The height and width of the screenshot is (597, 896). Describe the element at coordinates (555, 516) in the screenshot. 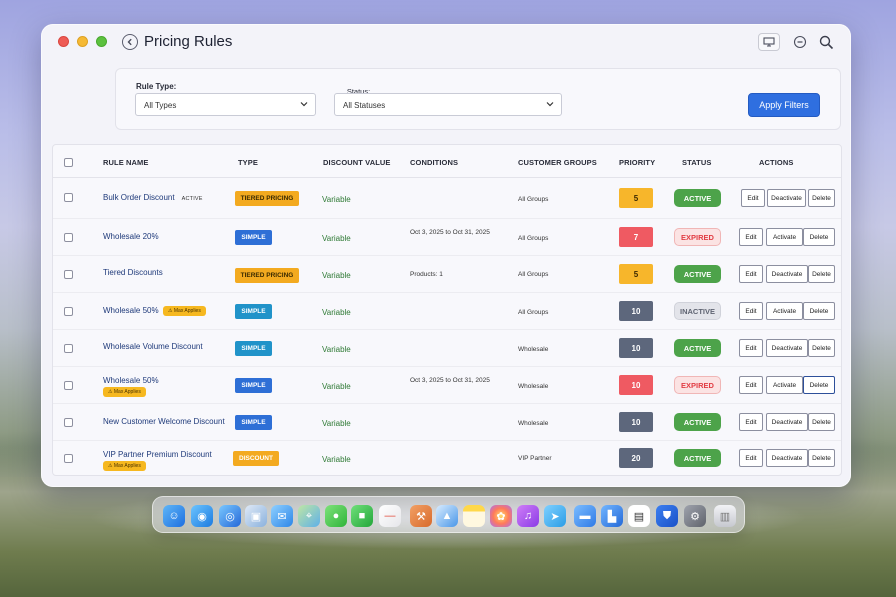

I see `telegram-icon: ➤` at that location.